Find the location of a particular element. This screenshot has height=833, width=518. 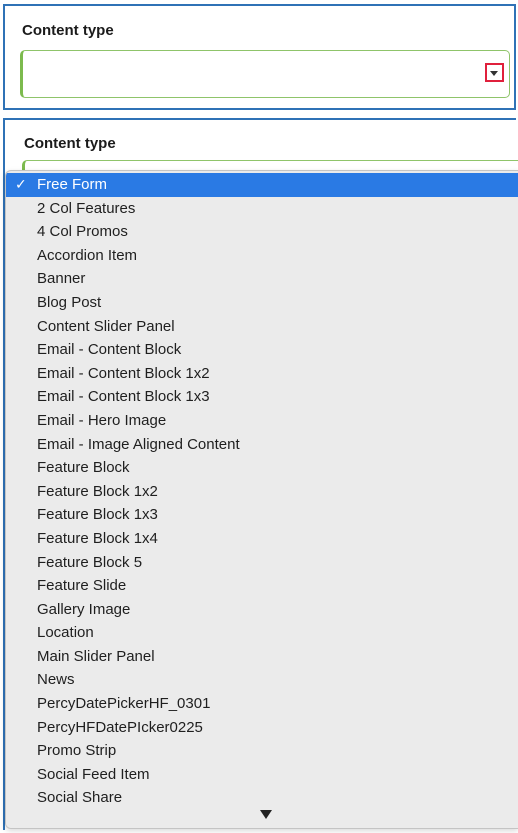

dropdown-option: Feature Block is located at coordinates (262, 468).